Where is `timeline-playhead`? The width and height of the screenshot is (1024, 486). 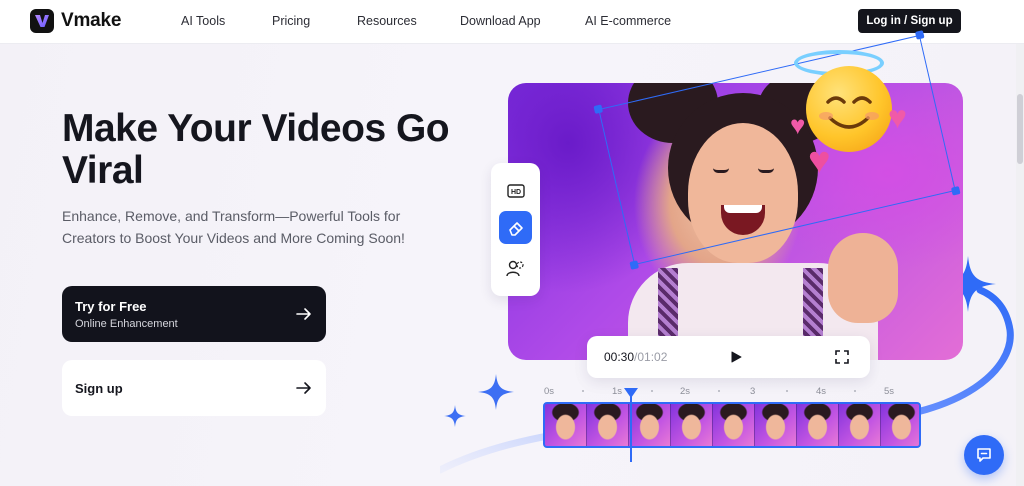
timeline-playhead is located at coordinates (631, 429).